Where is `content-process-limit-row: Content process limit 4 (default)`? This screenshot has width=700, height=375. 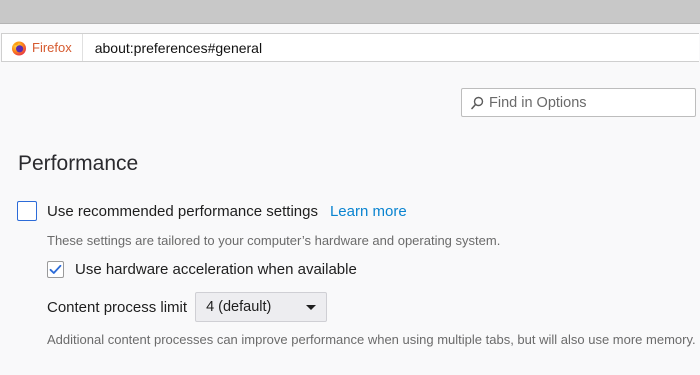
content-process-limit-row: Content process limit 4 (default) is located at coordinates (187, 307).